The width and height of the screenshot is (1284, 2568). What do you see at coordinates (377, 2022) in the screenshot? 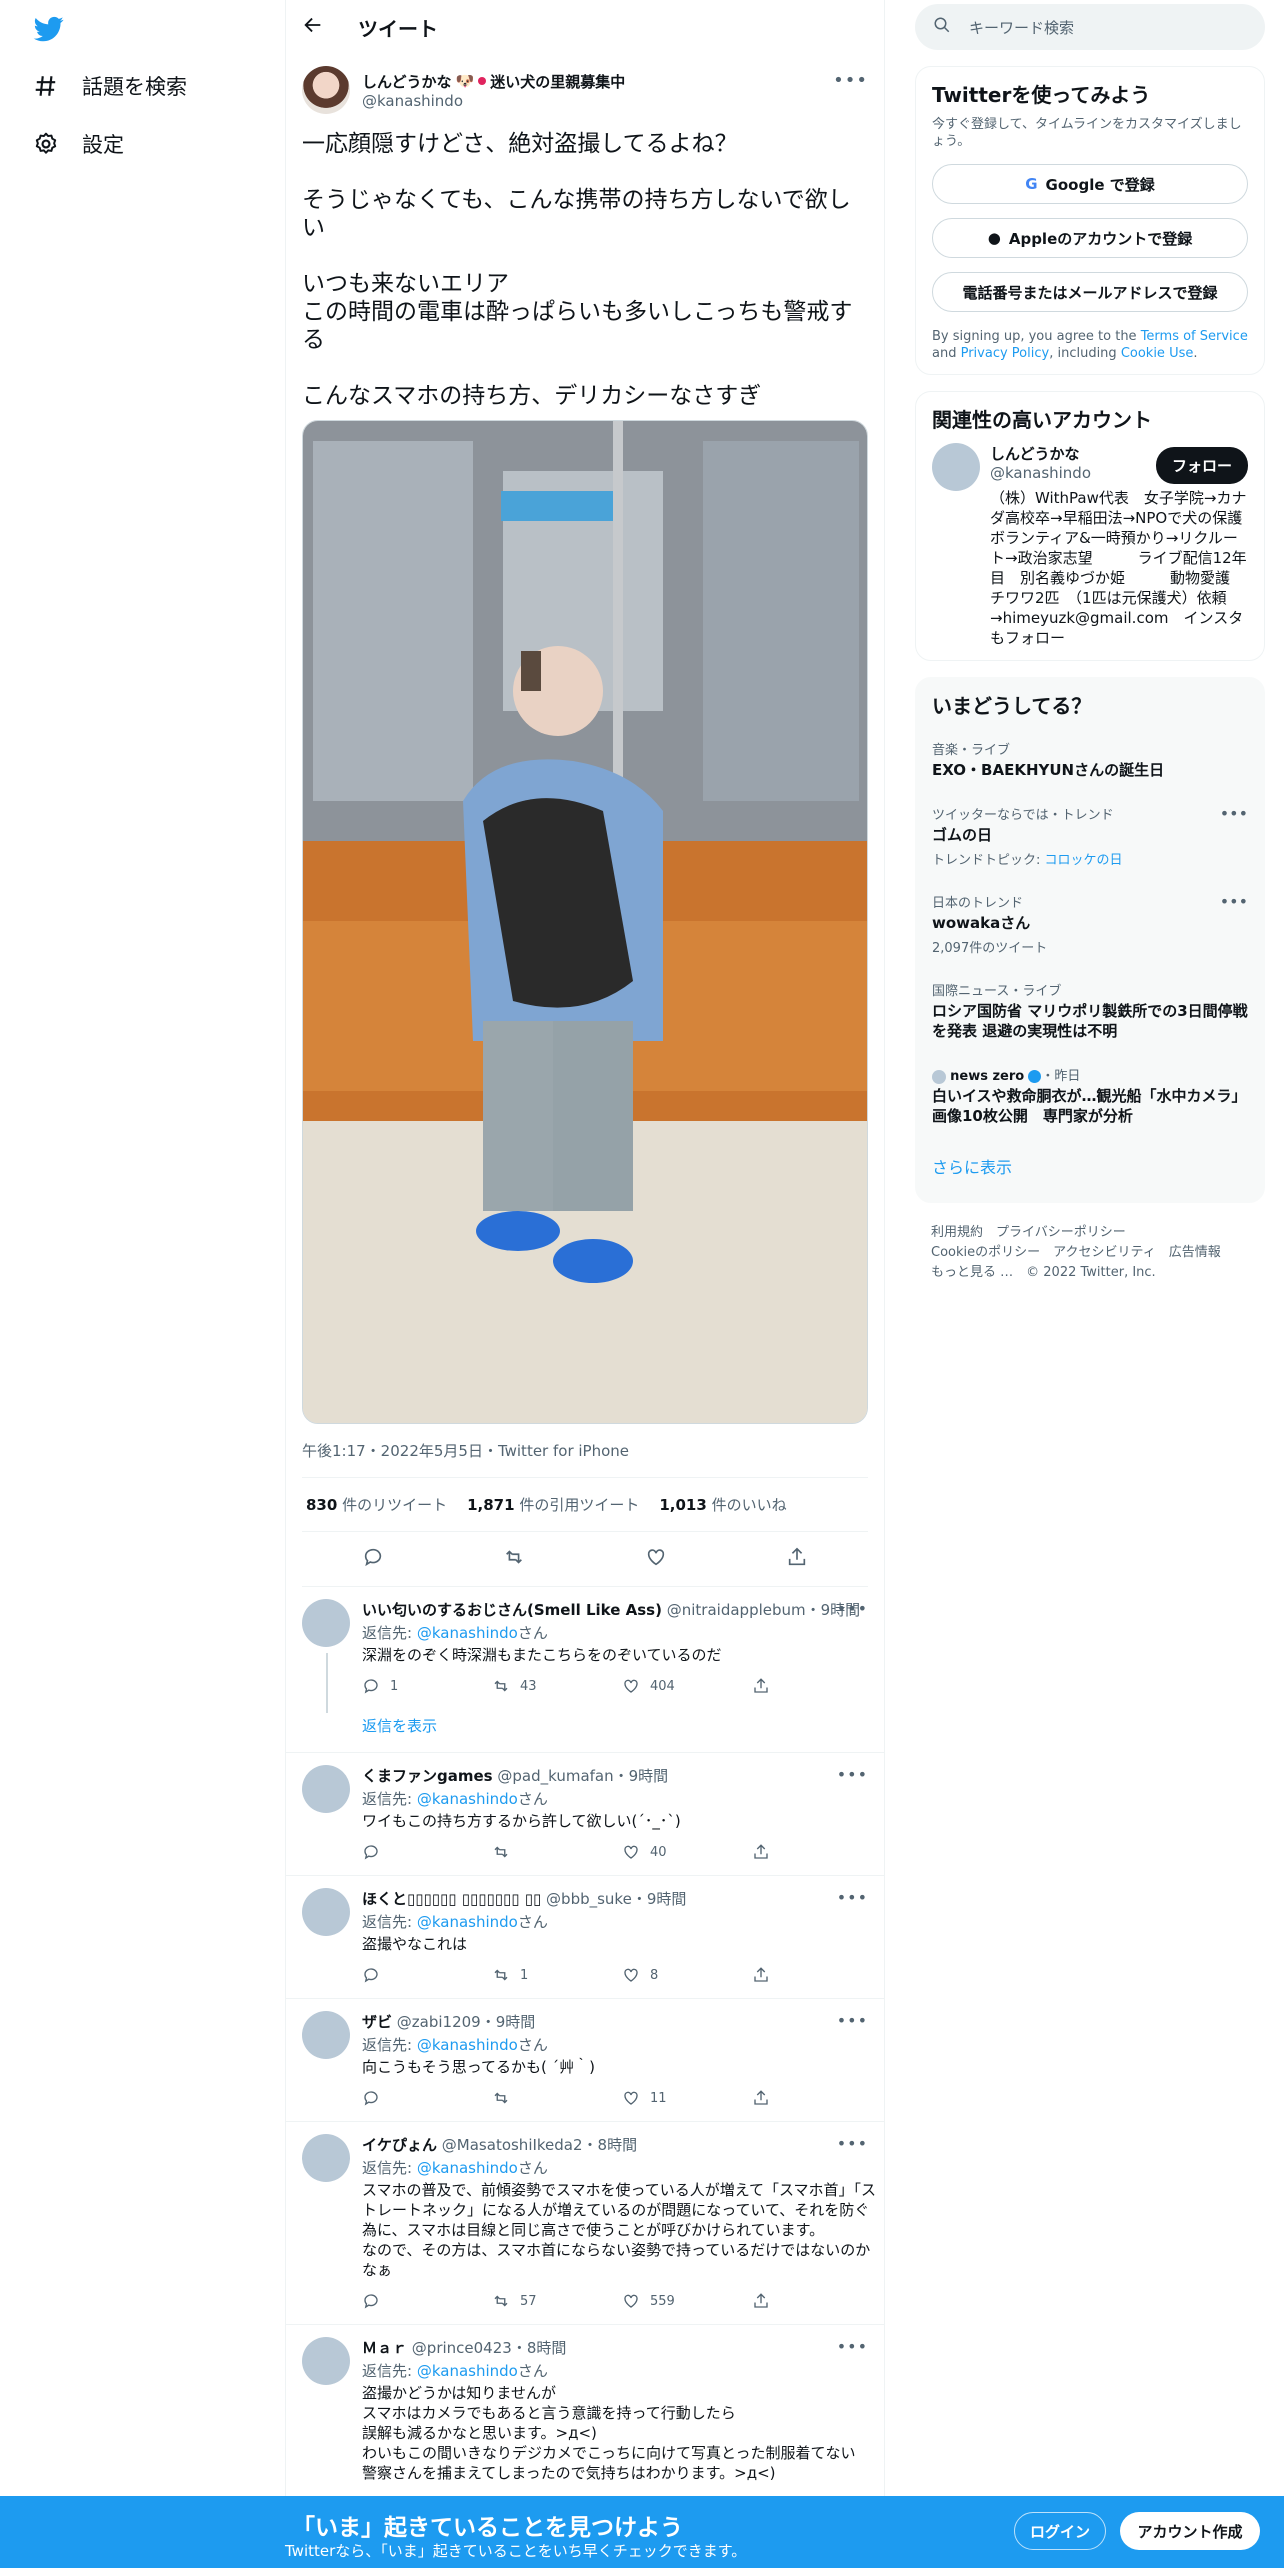
I see `reply-author-name: ザビ` at bounding box center [377, 2022].